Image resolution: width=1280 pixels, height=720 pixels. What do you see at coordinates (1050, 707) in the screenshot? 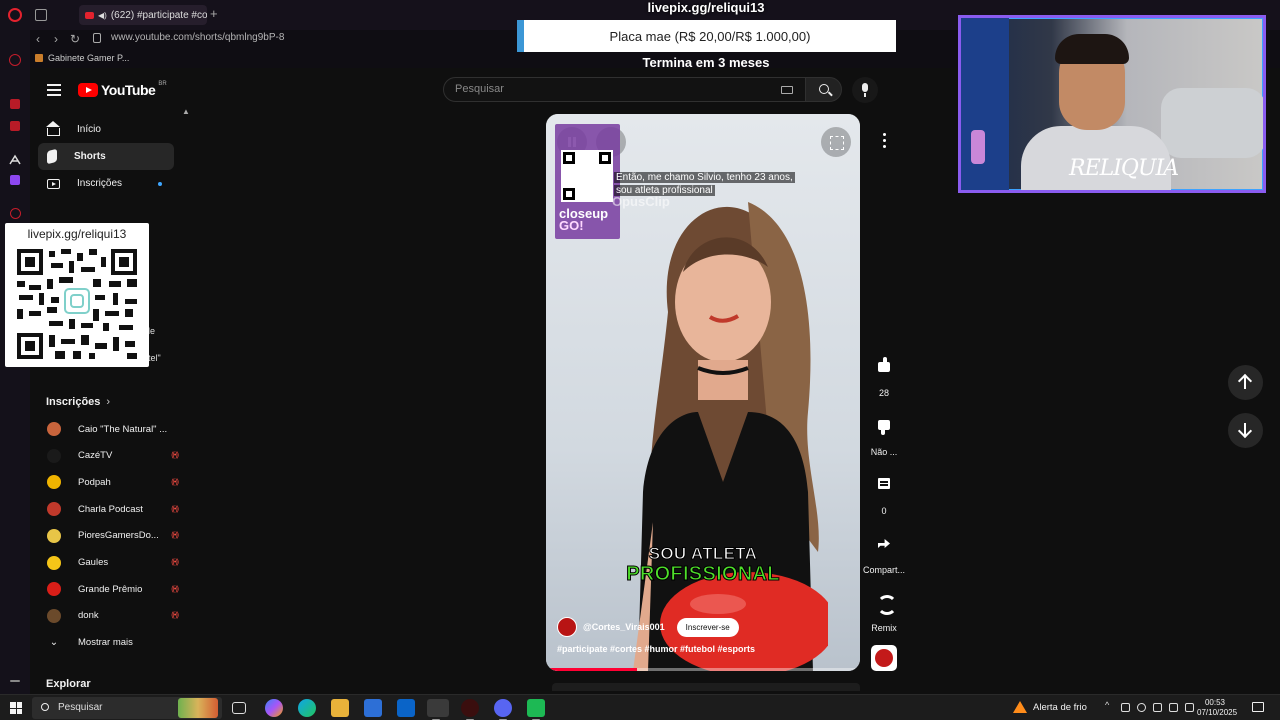
I see `weather-widget: Alerta de frio` at bounding box center [1050, 707].